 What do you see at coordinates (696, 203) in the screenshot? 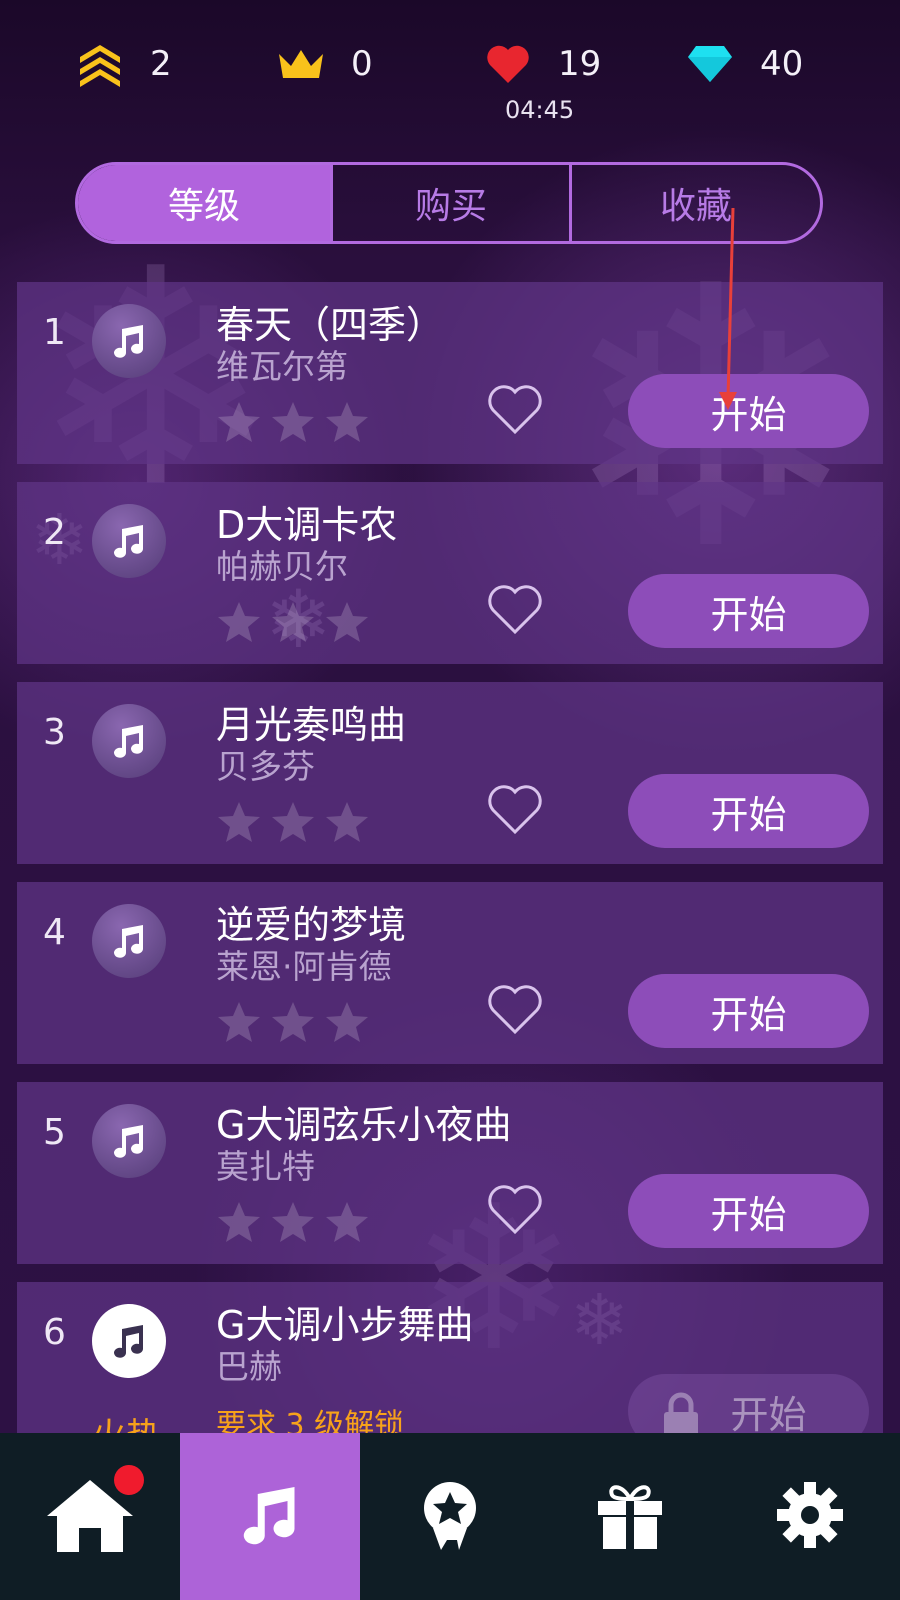
I see `tab-favorites: 收藏` at bounding box center [696, 203].